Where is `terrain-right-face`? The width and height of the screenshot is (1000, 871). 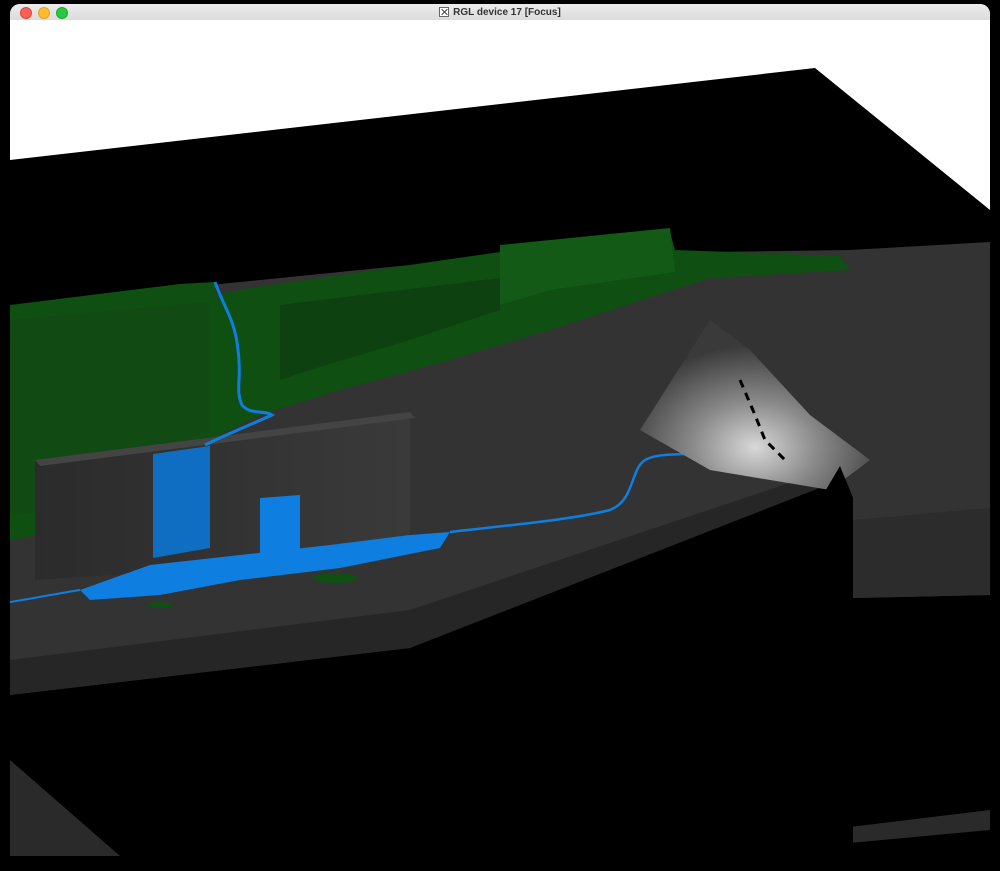
terrain-right-face is located at coordinates (921, 553).